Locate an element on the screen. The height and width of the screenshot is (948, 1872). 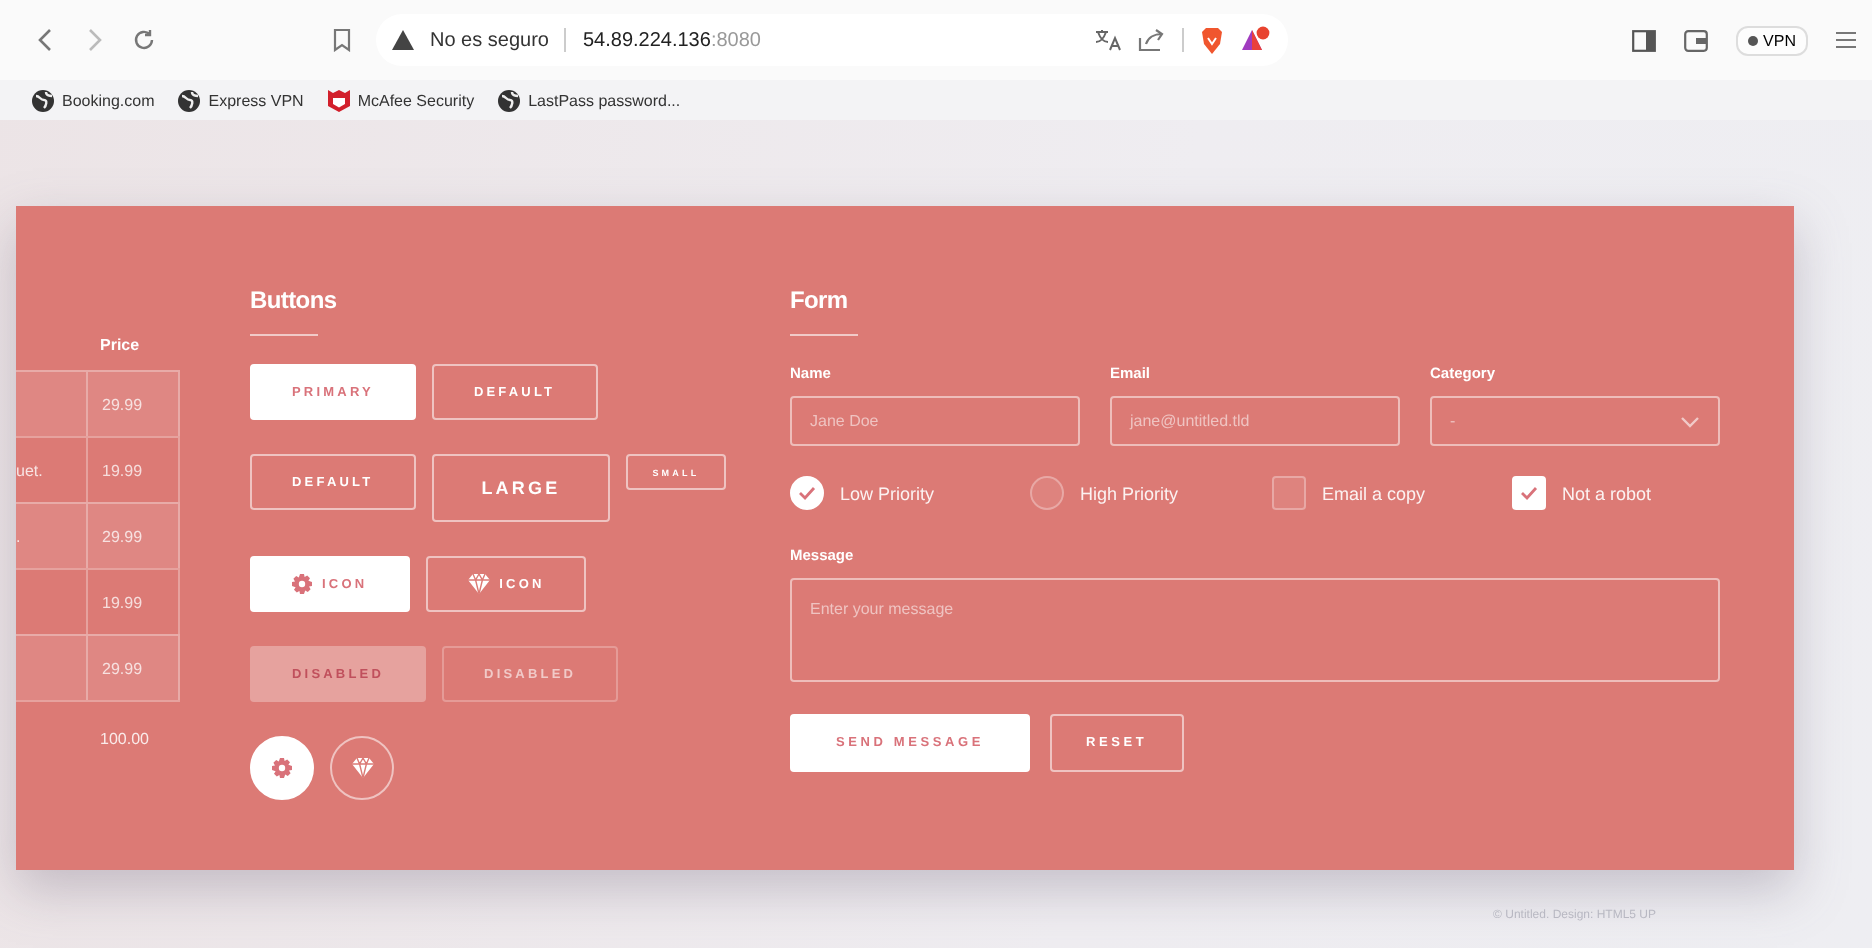
back-icon is located at coordinates (46, 40).